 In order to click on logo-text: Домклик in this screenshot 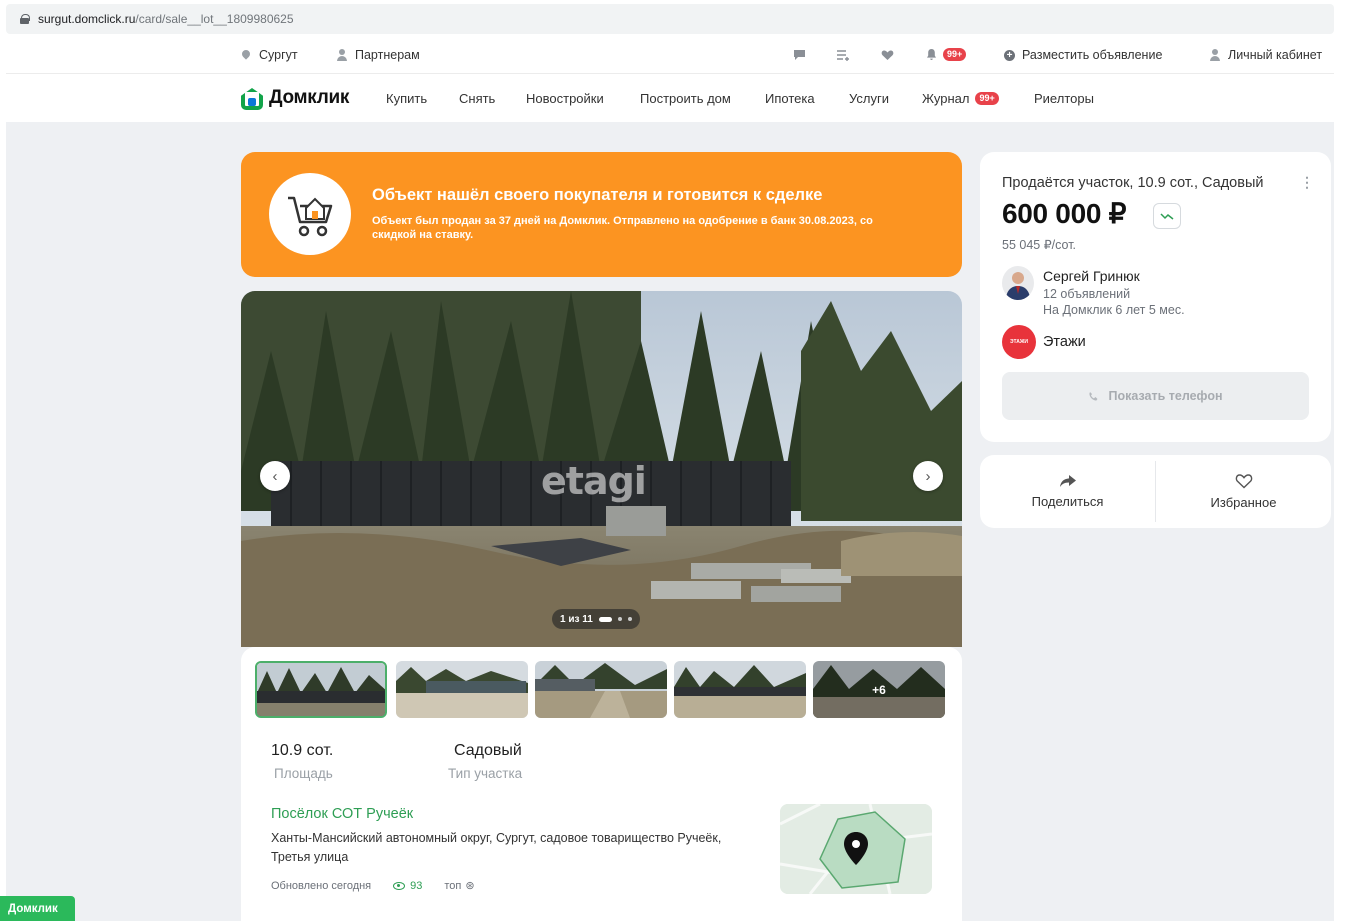, I will do `click(309, 97)`.